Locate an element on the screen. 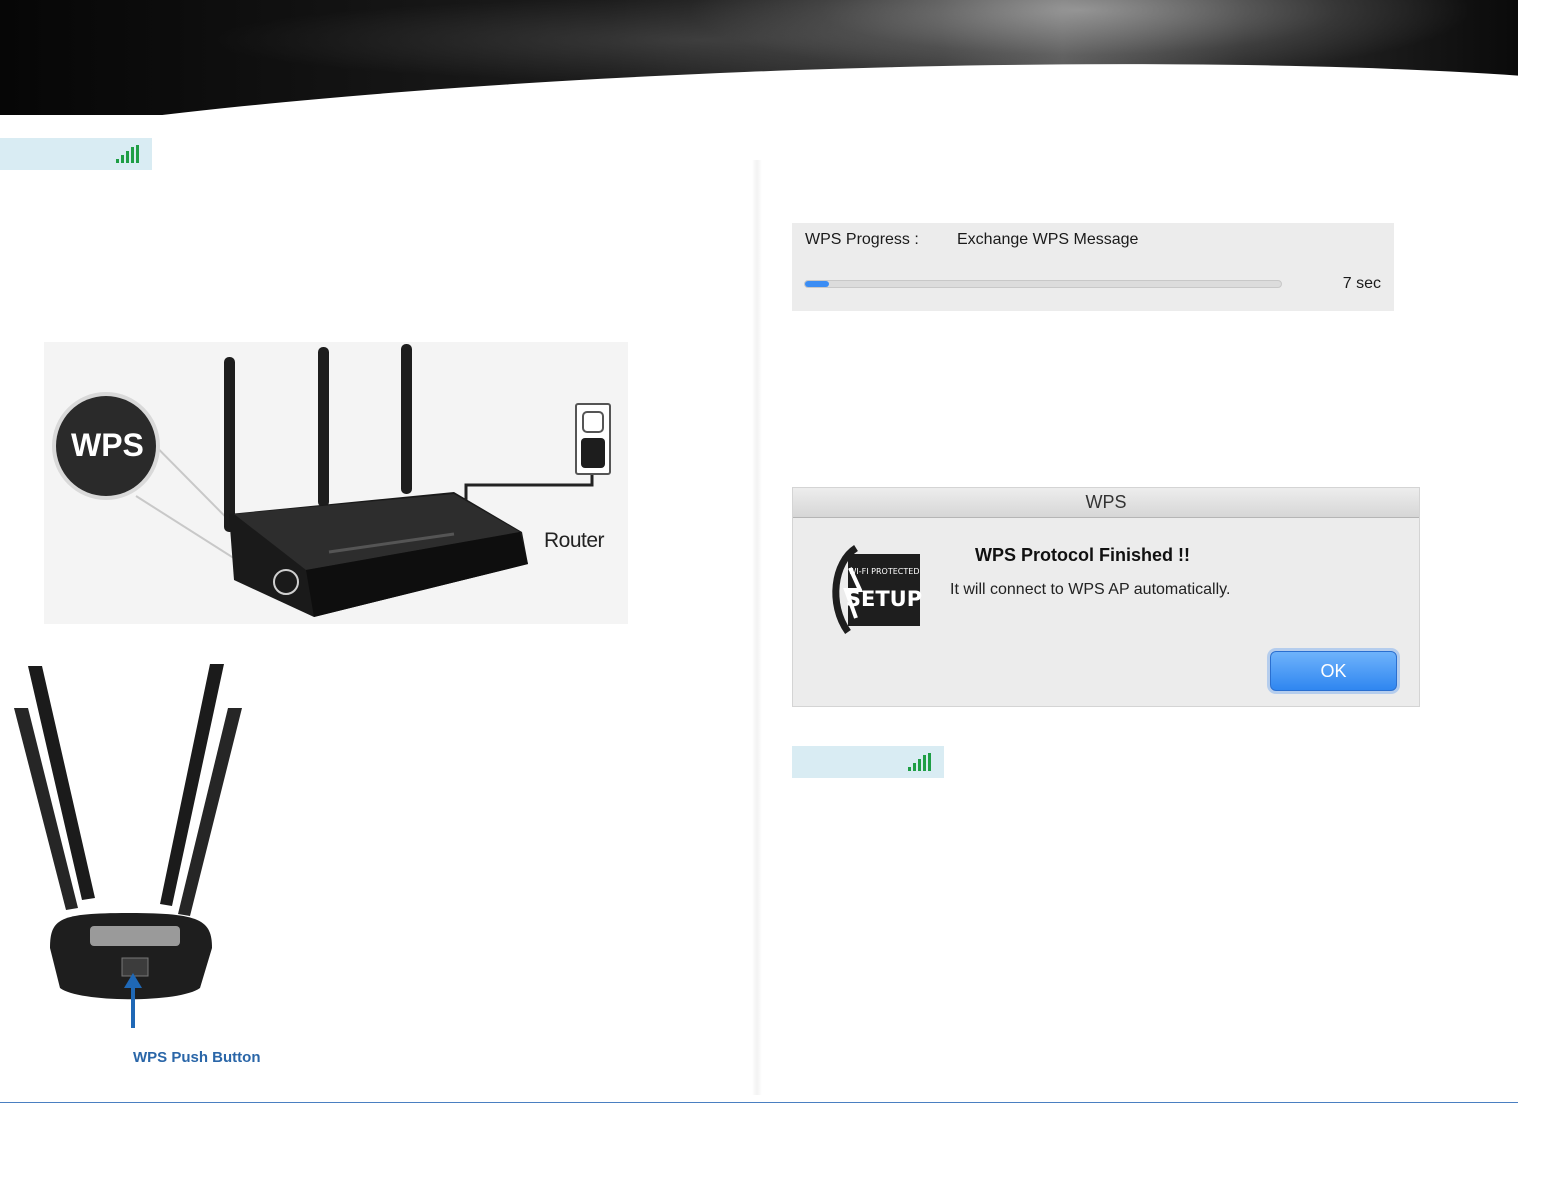 The width and height of the screenshot is (1548, 1200). wps-progress-bar is located at coordinates (1043, 284).